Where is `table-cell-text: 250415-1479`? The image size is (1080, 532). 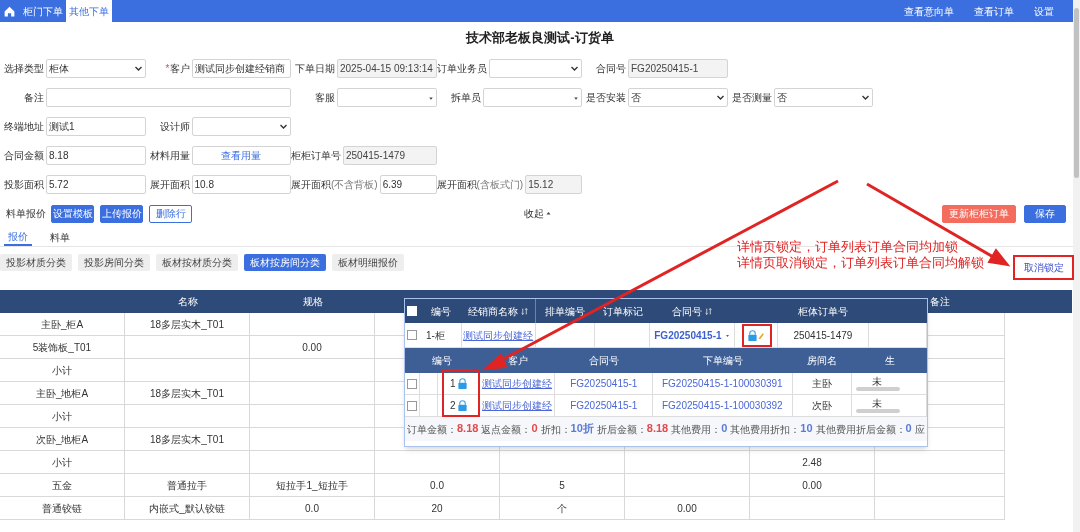 table-cell-text: 250415-1479 is located at coordinates (823, 335).